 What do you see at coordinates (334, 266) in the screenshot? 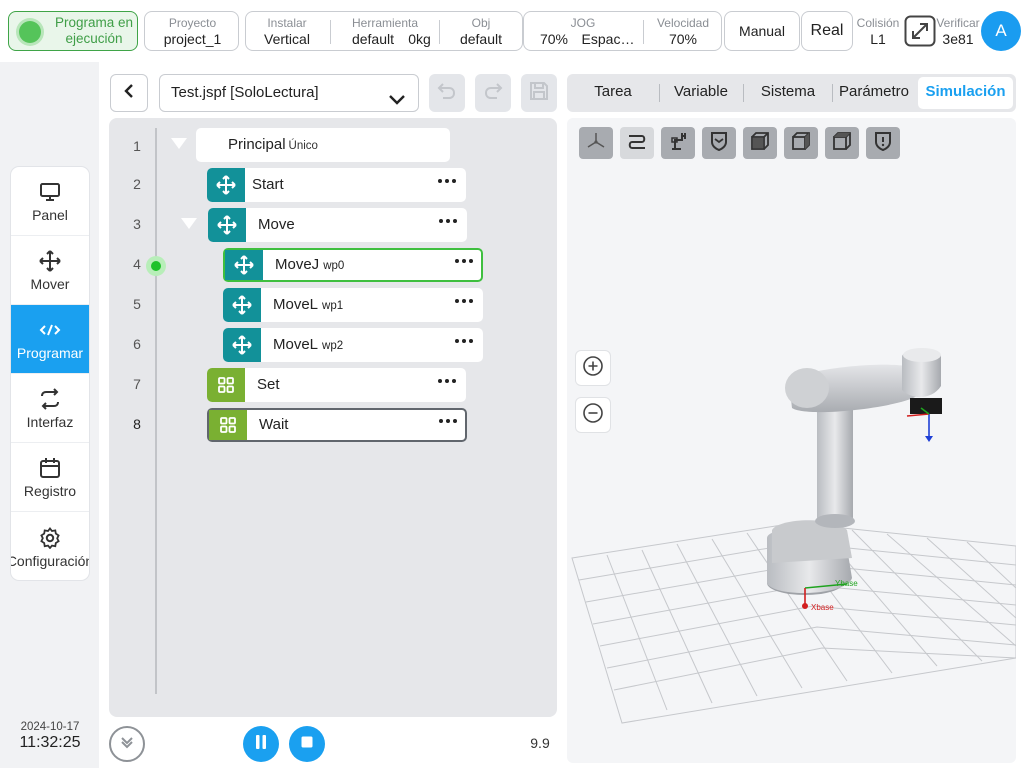
I see `node-sub-label: wp0` at bounding box center [334, 266].